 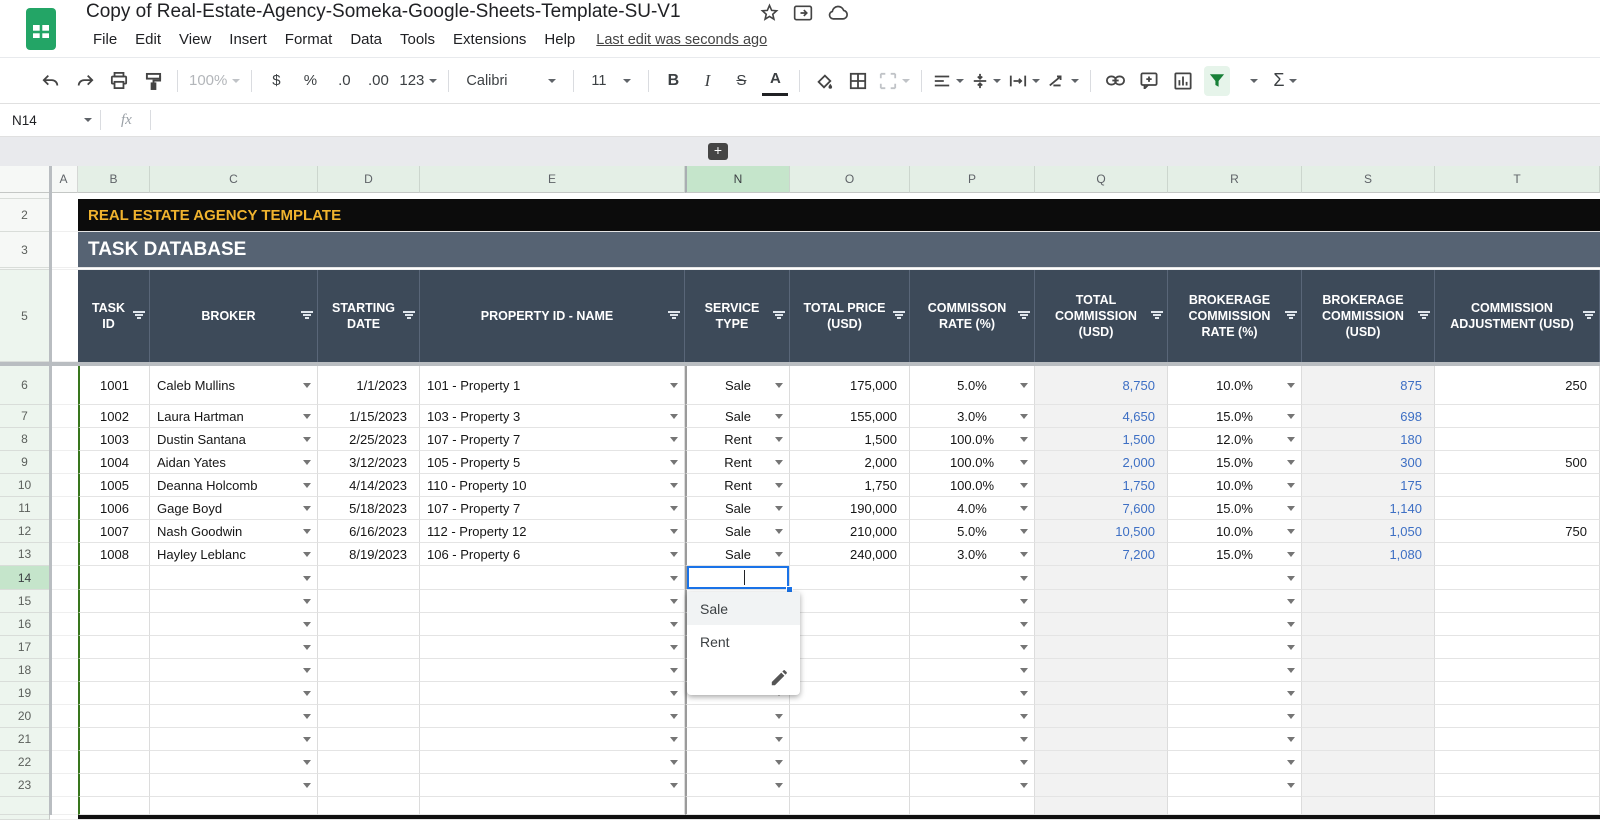 What do you see at coordinates (25, 439) in the screenshot?
I see `row-header-8: 8` at bounding box center [25, 439].